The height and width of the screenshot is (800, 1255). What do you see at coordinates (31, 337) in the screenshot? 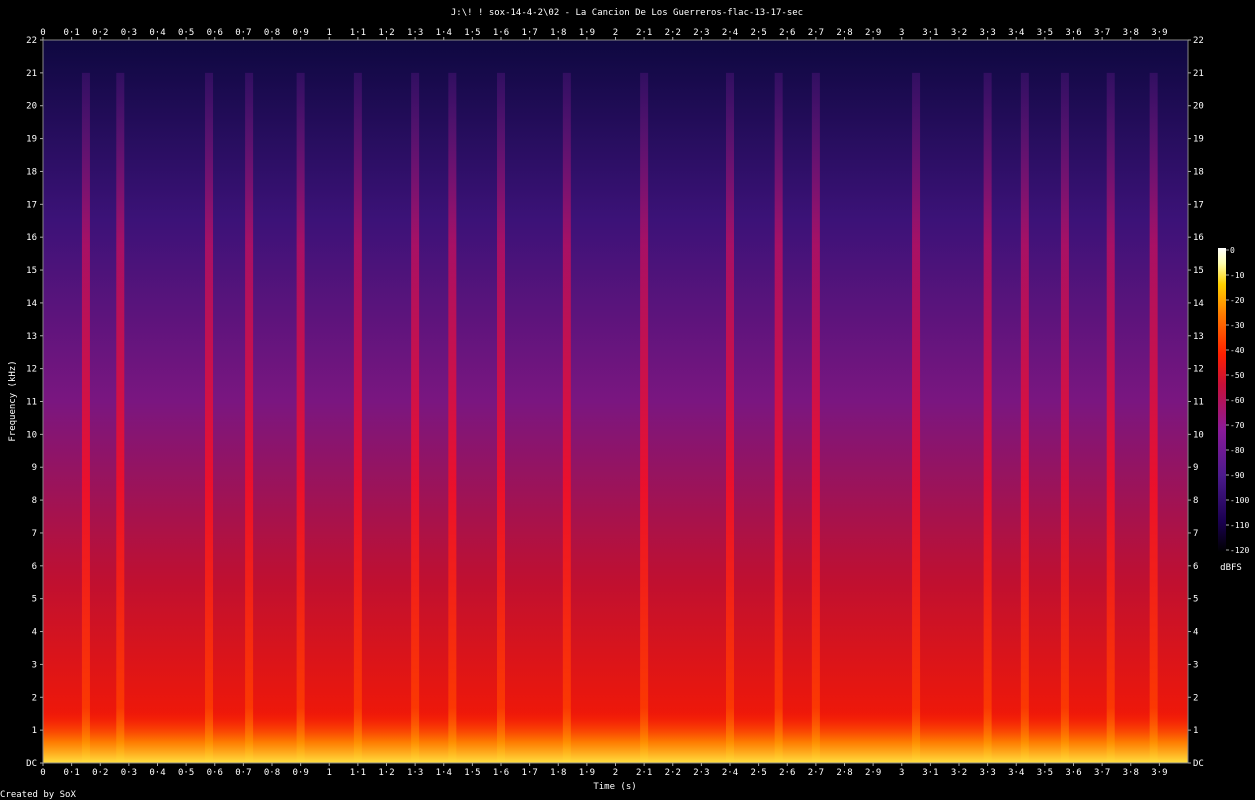
I see `y-tick-label: 13` at bounding box center [31, 337].